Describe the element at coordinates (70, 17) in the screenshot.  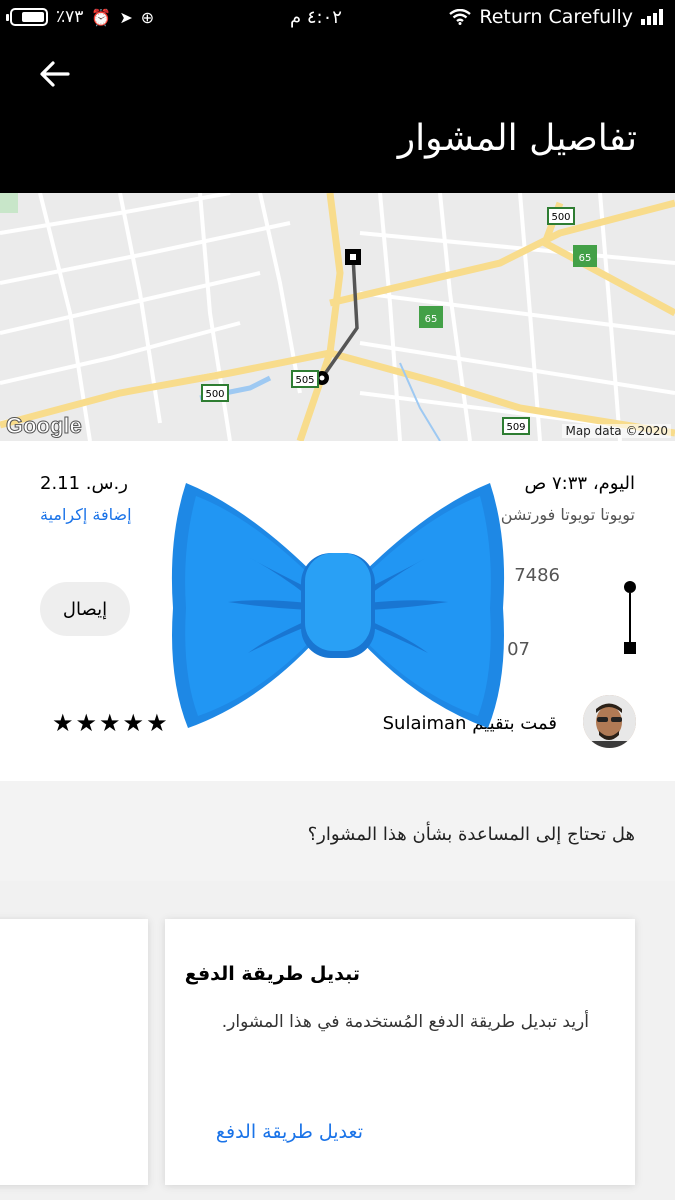
I see `battery-percent: ٪٧٣` at that location.